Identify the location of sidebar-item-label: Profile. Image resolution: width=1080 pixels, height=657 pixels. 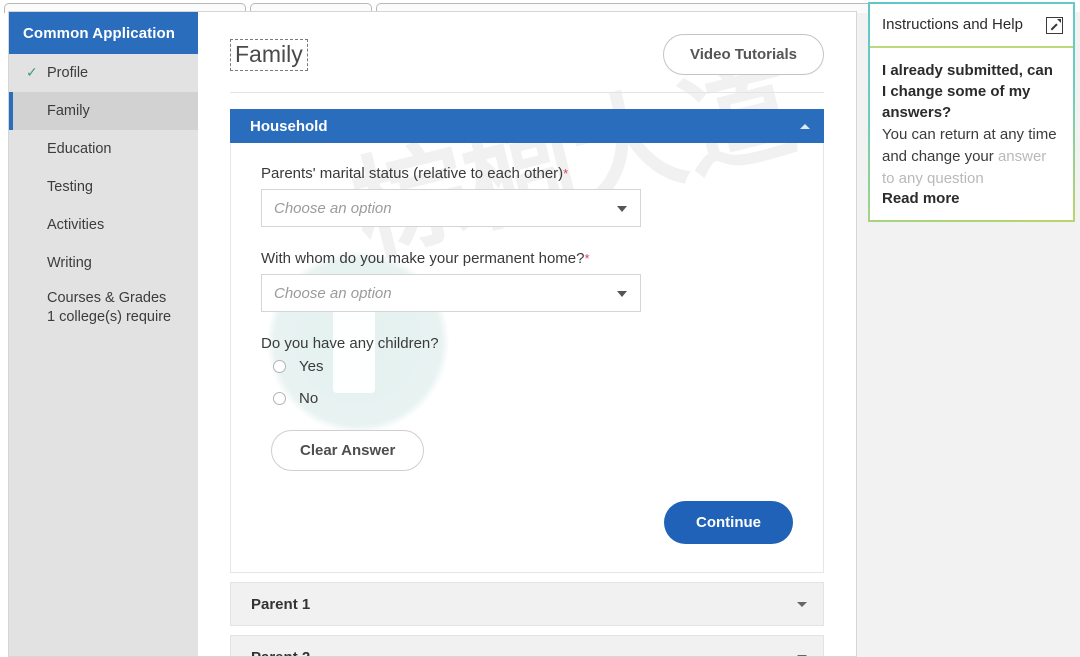
(68, 72).